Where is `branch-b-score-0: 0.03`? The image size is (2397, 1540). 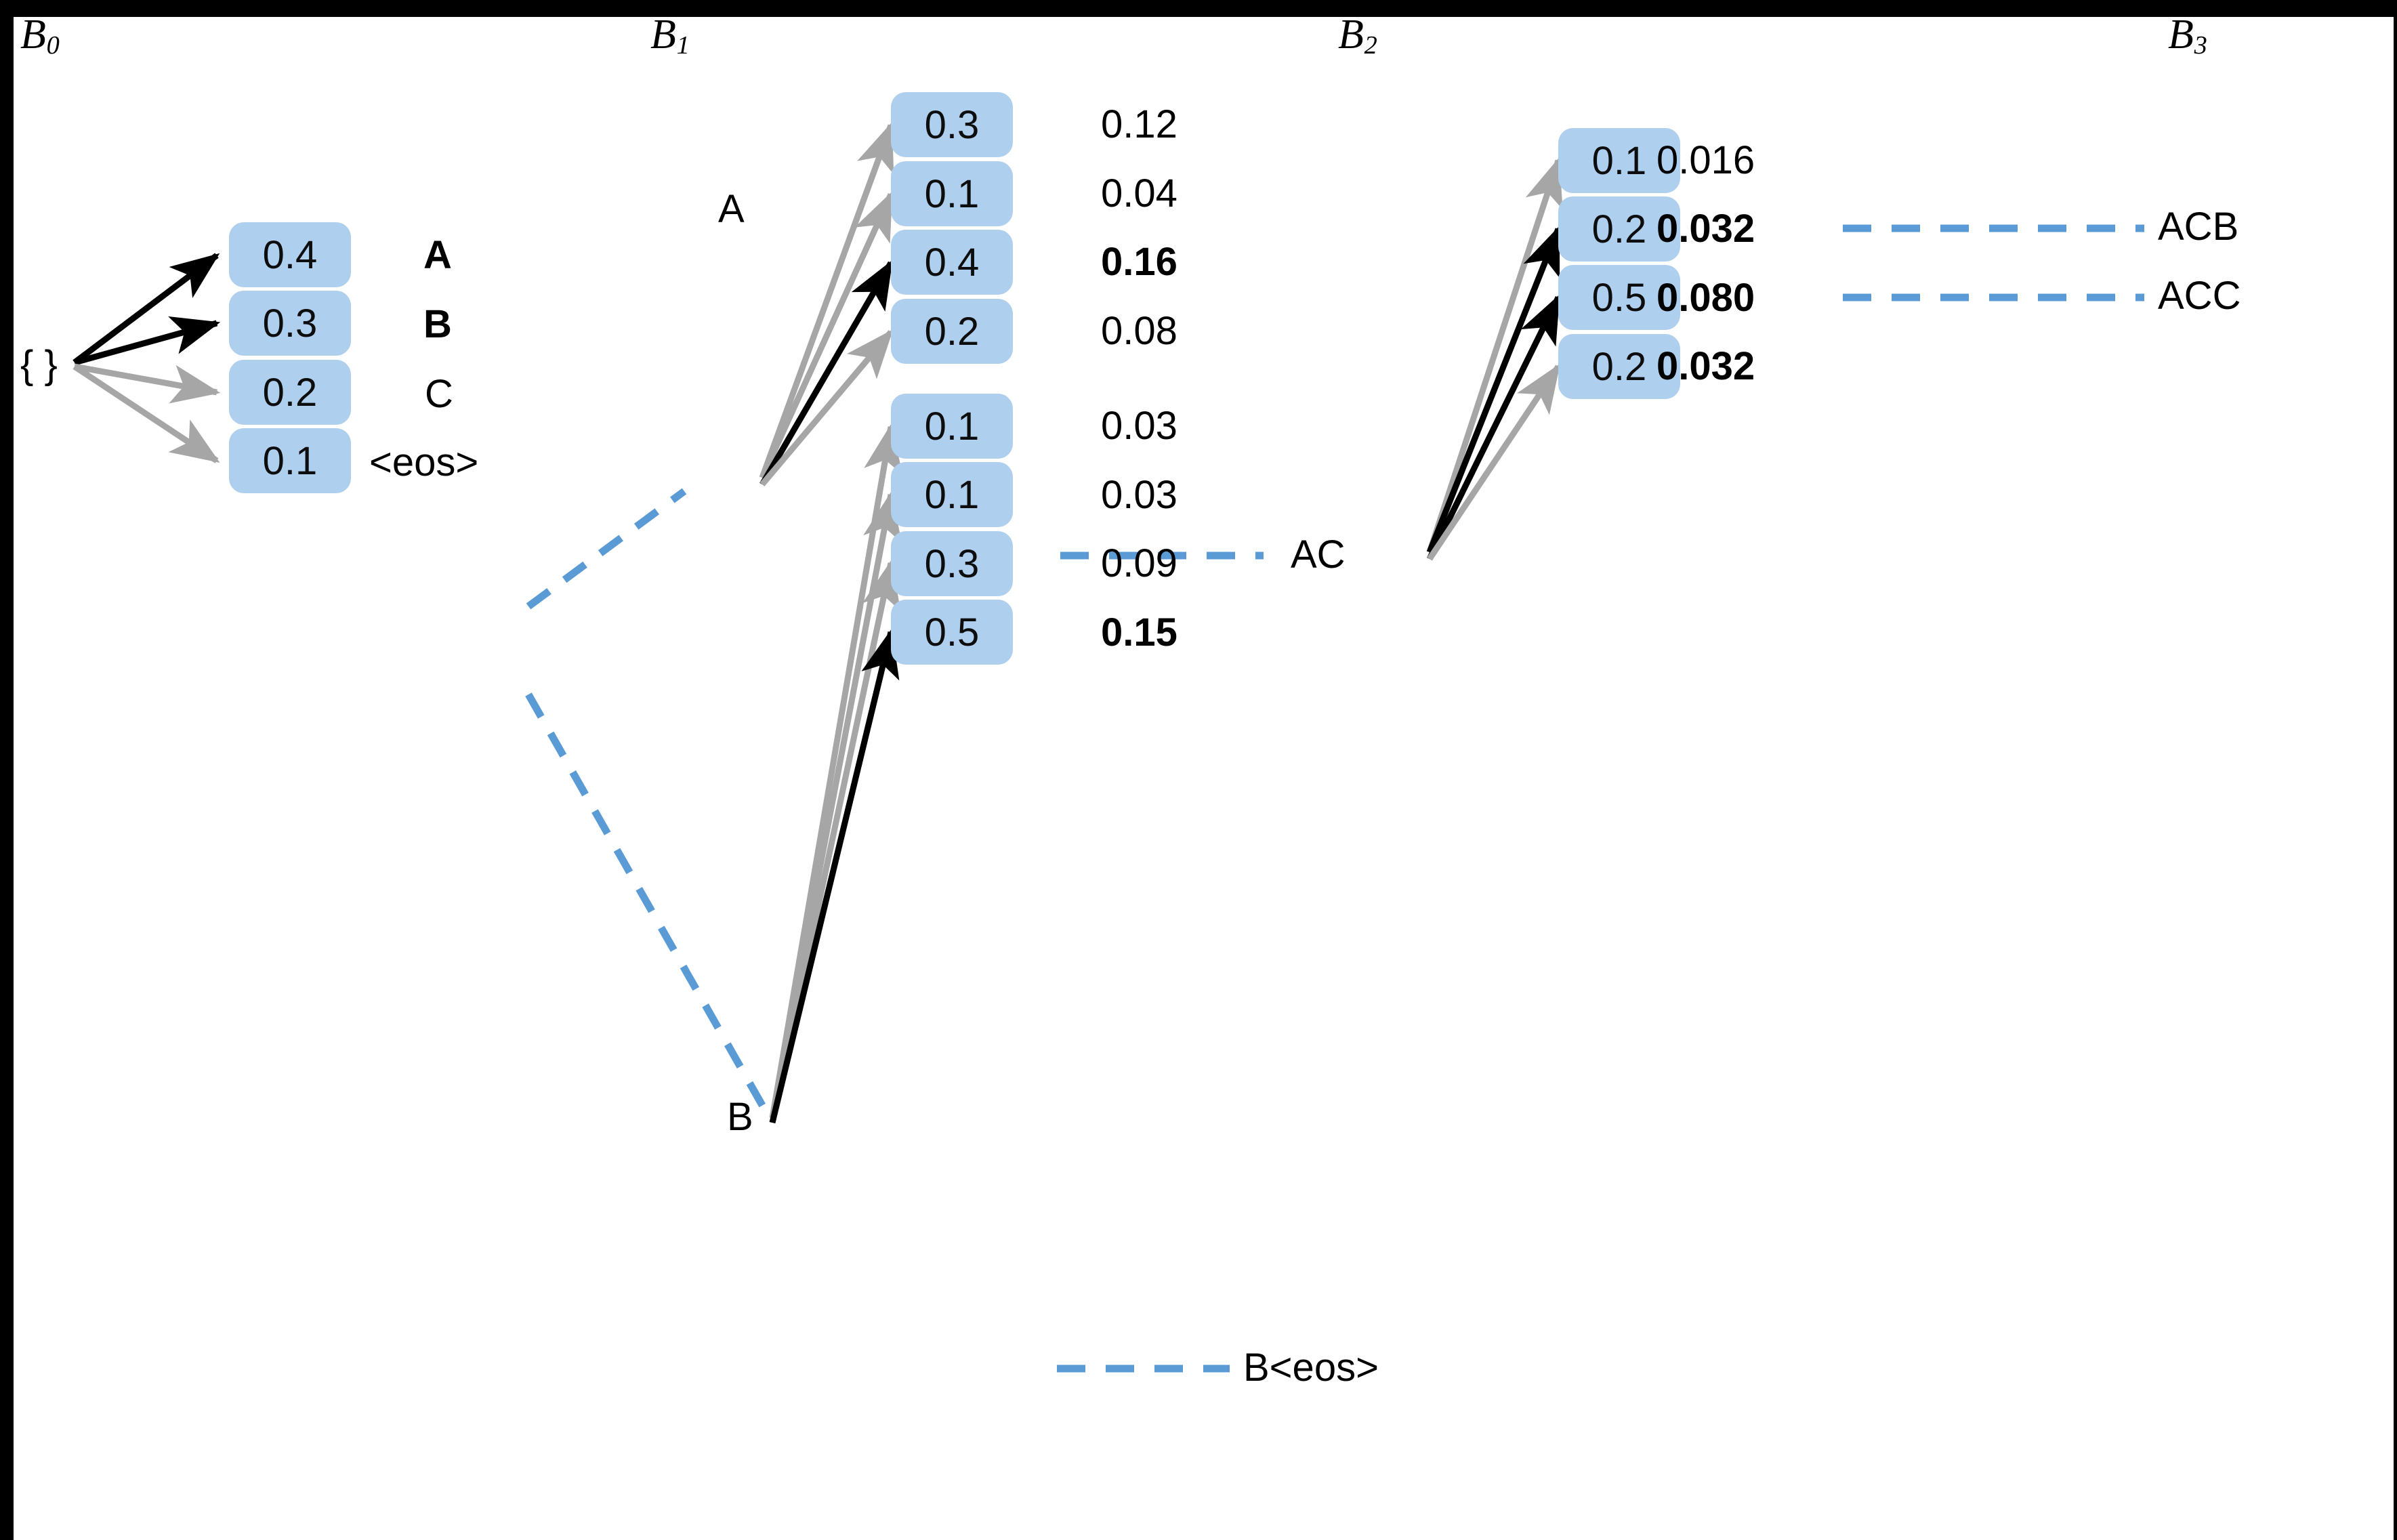 branch-b-score-0: 0.03 is located at coordinates (1139, 426).